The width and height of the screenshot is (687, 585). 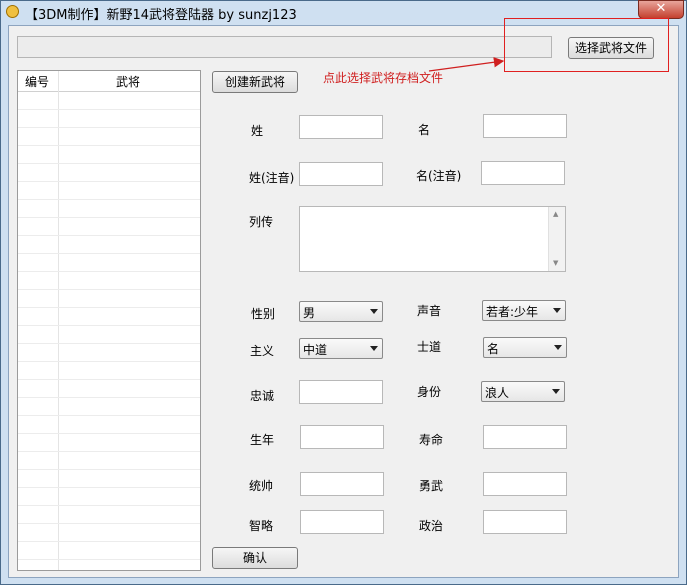 What do you see at coordinates (424, 130) in the screenshot?
I see `given-name-label: 名` at bounding box center [424, 130].